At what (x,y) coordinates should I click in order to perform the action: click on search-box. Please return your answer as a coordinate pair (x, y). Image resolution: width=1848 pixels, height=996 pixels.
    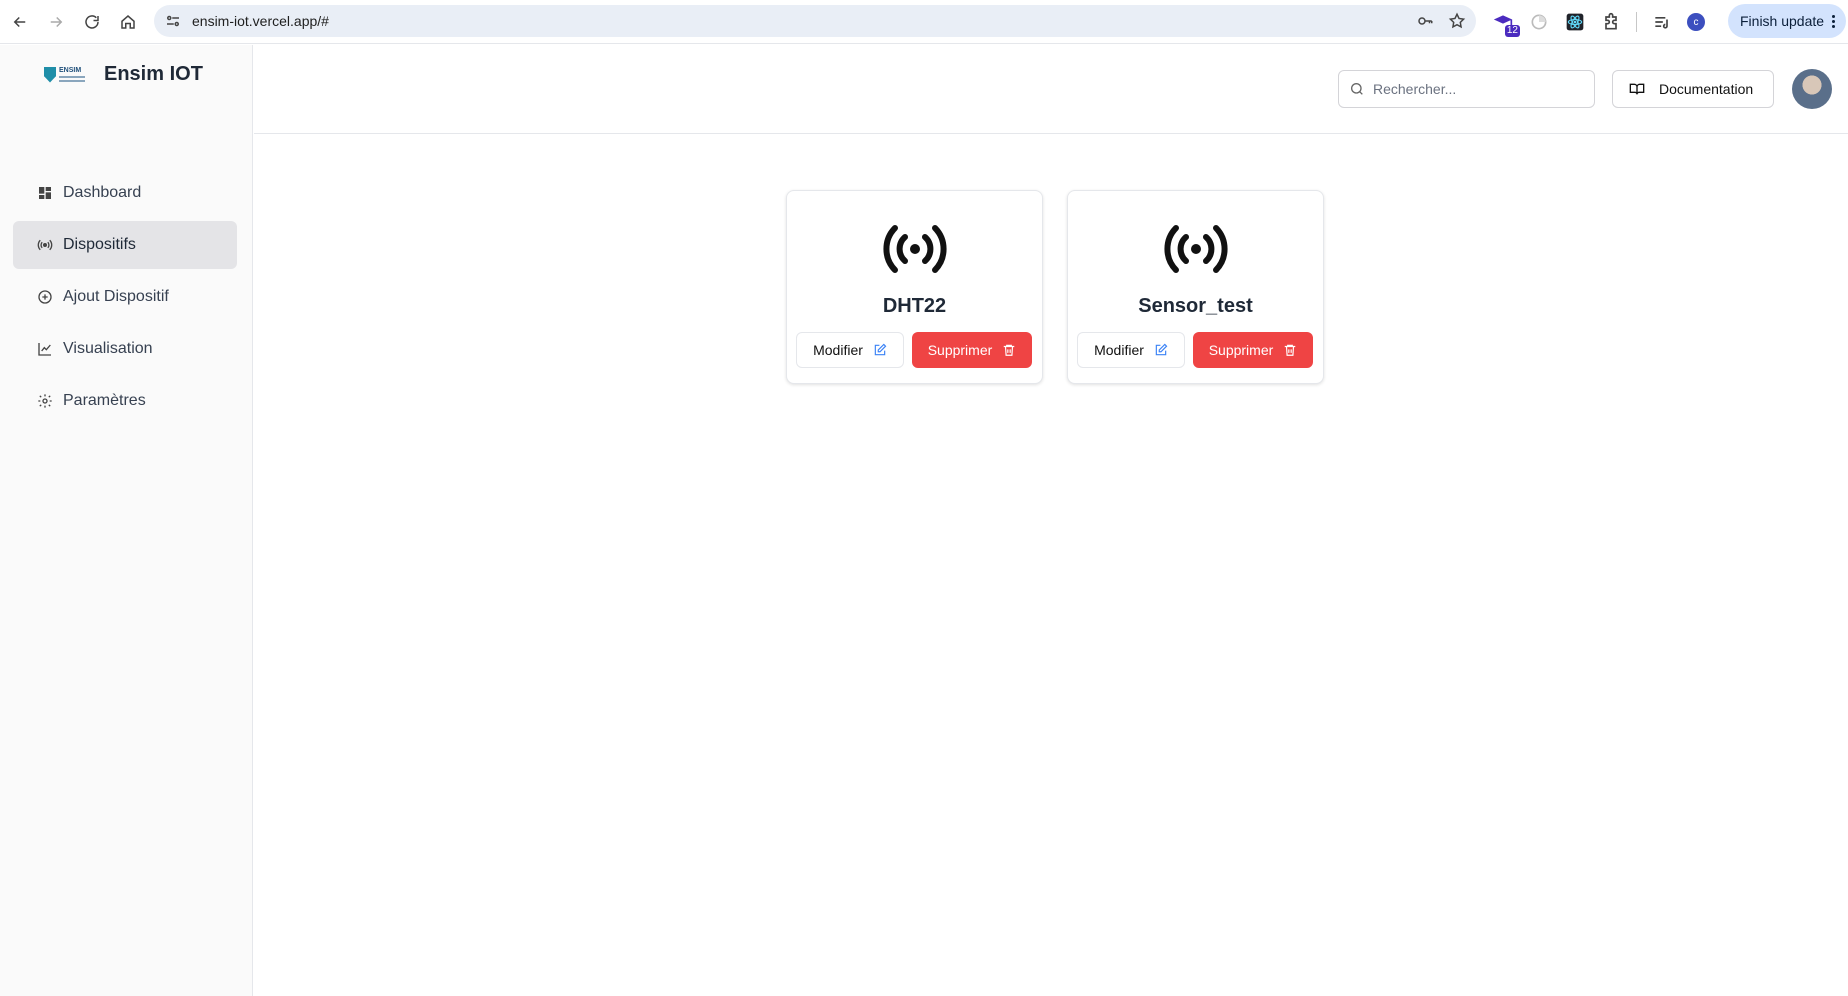
    Looking at the image, I should click on (1466, 89).